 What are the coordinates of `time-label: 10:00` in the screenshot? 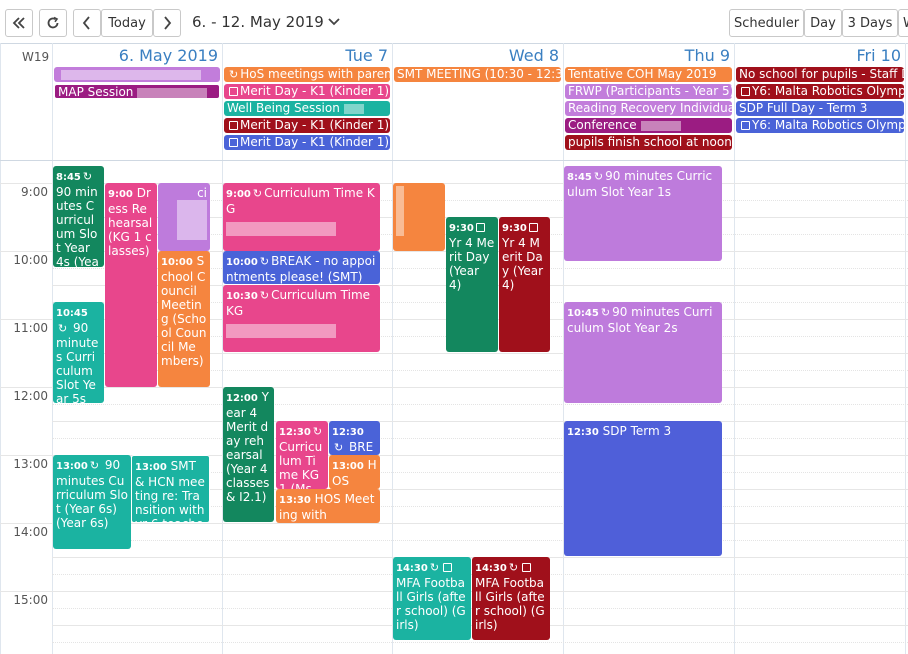 It's located at (30, 260).